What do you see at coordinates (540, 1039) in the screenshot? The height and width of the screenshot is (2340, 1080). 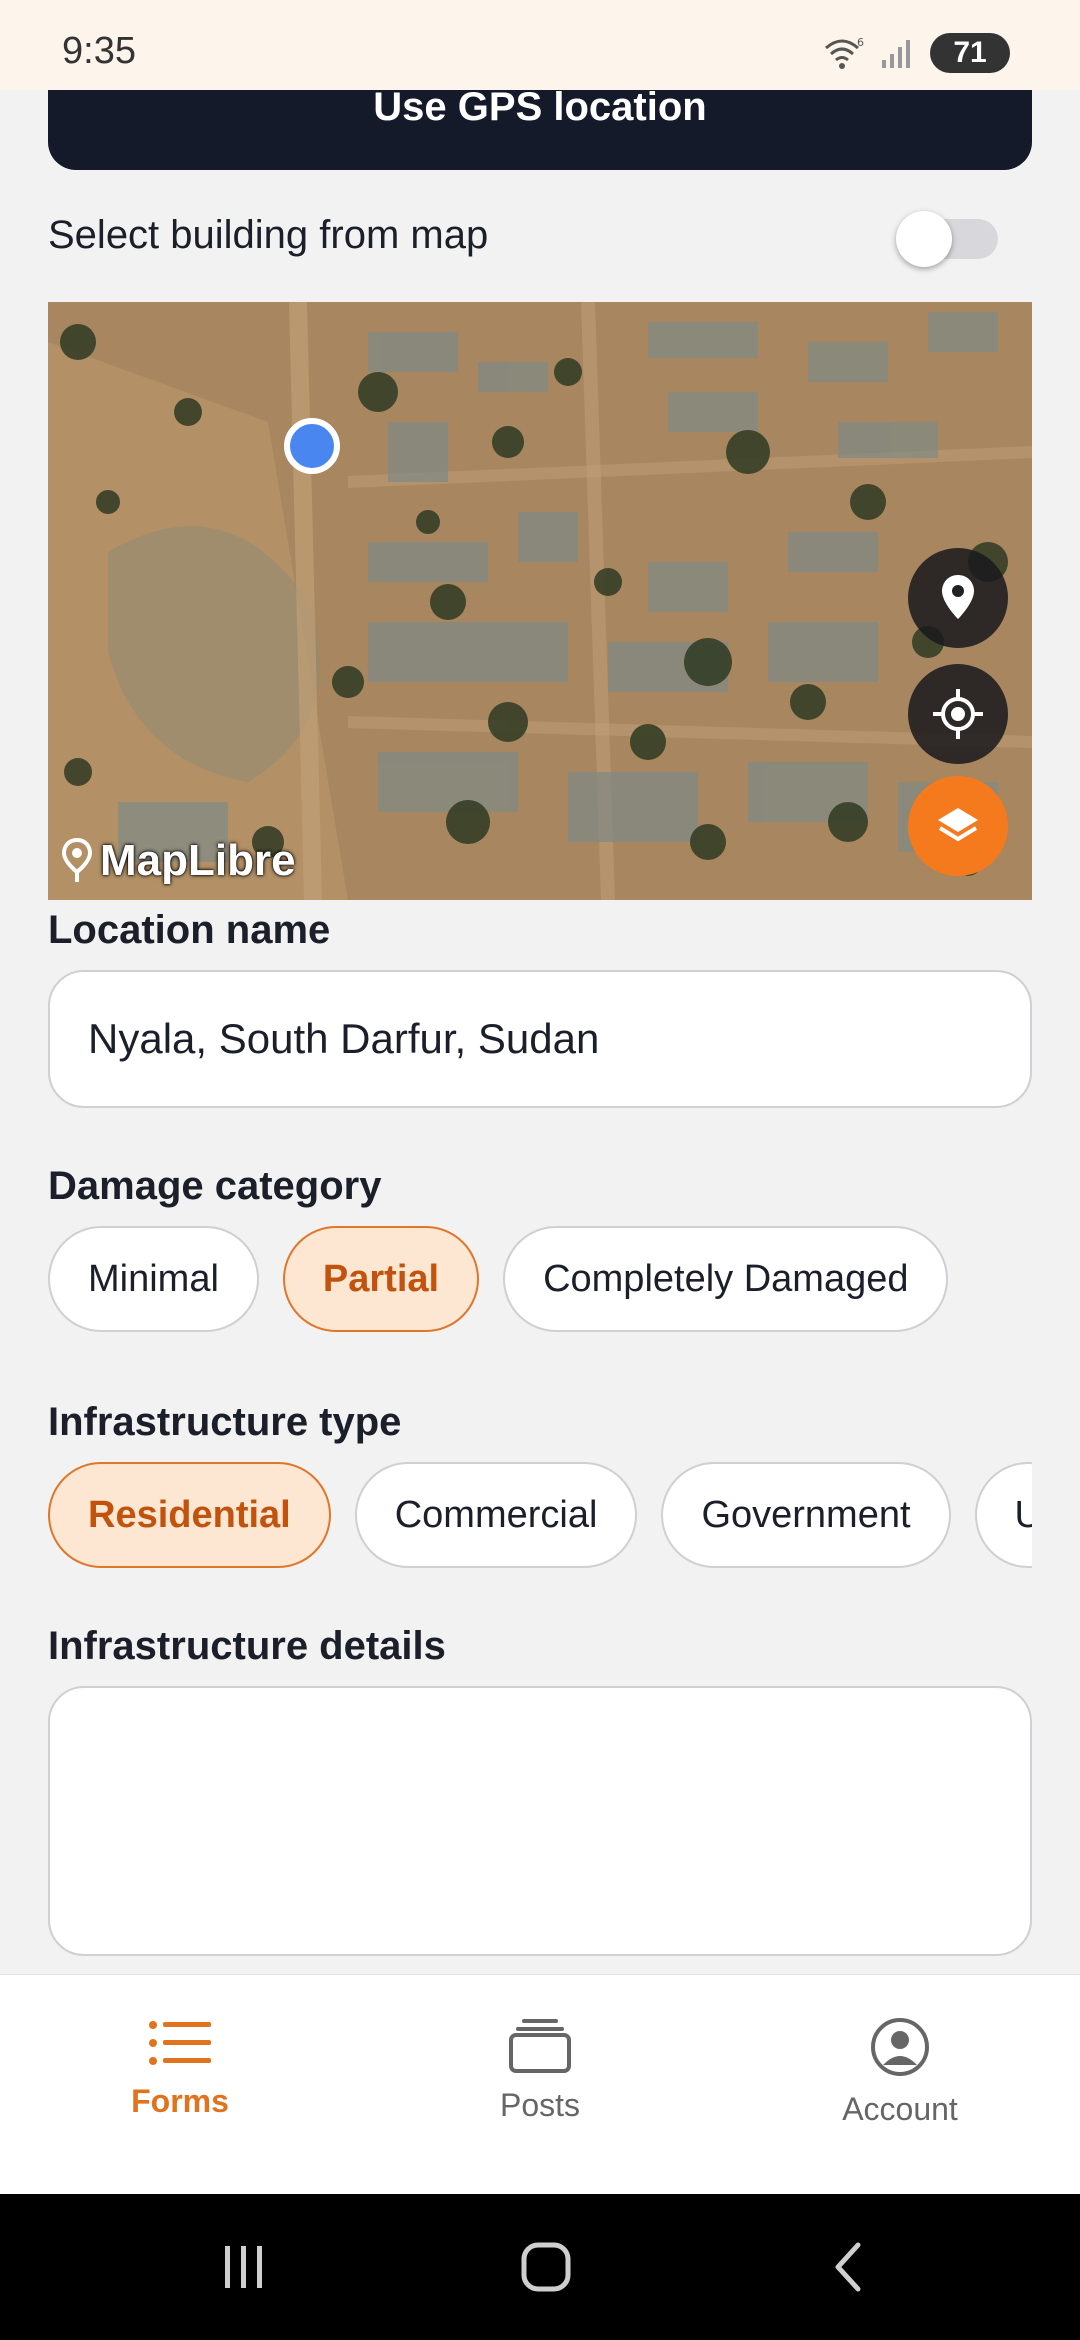 I see `location-name-input` at bounding box center [540, 1039].